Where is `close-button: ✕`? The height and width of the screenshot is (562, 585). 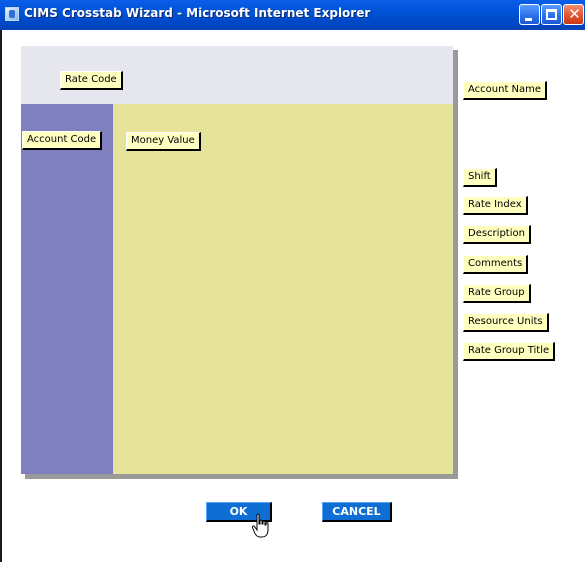 close-button: ✕ is located at coordinates (573, 14).